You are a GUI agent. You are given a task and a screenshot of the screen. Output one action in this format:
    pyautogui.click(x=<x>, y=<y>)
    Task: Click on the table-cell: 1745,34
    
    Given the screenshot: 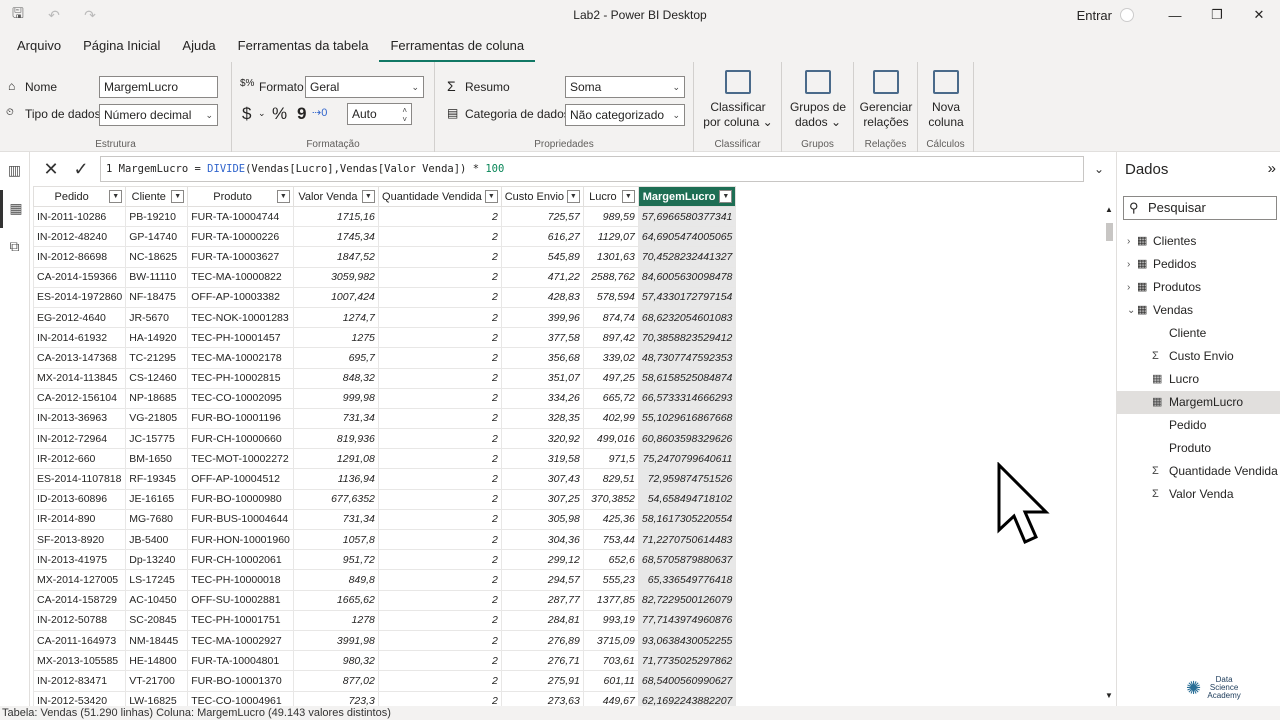 What is the action you would take?
    pyautogui.click(x=335, y=237)
    